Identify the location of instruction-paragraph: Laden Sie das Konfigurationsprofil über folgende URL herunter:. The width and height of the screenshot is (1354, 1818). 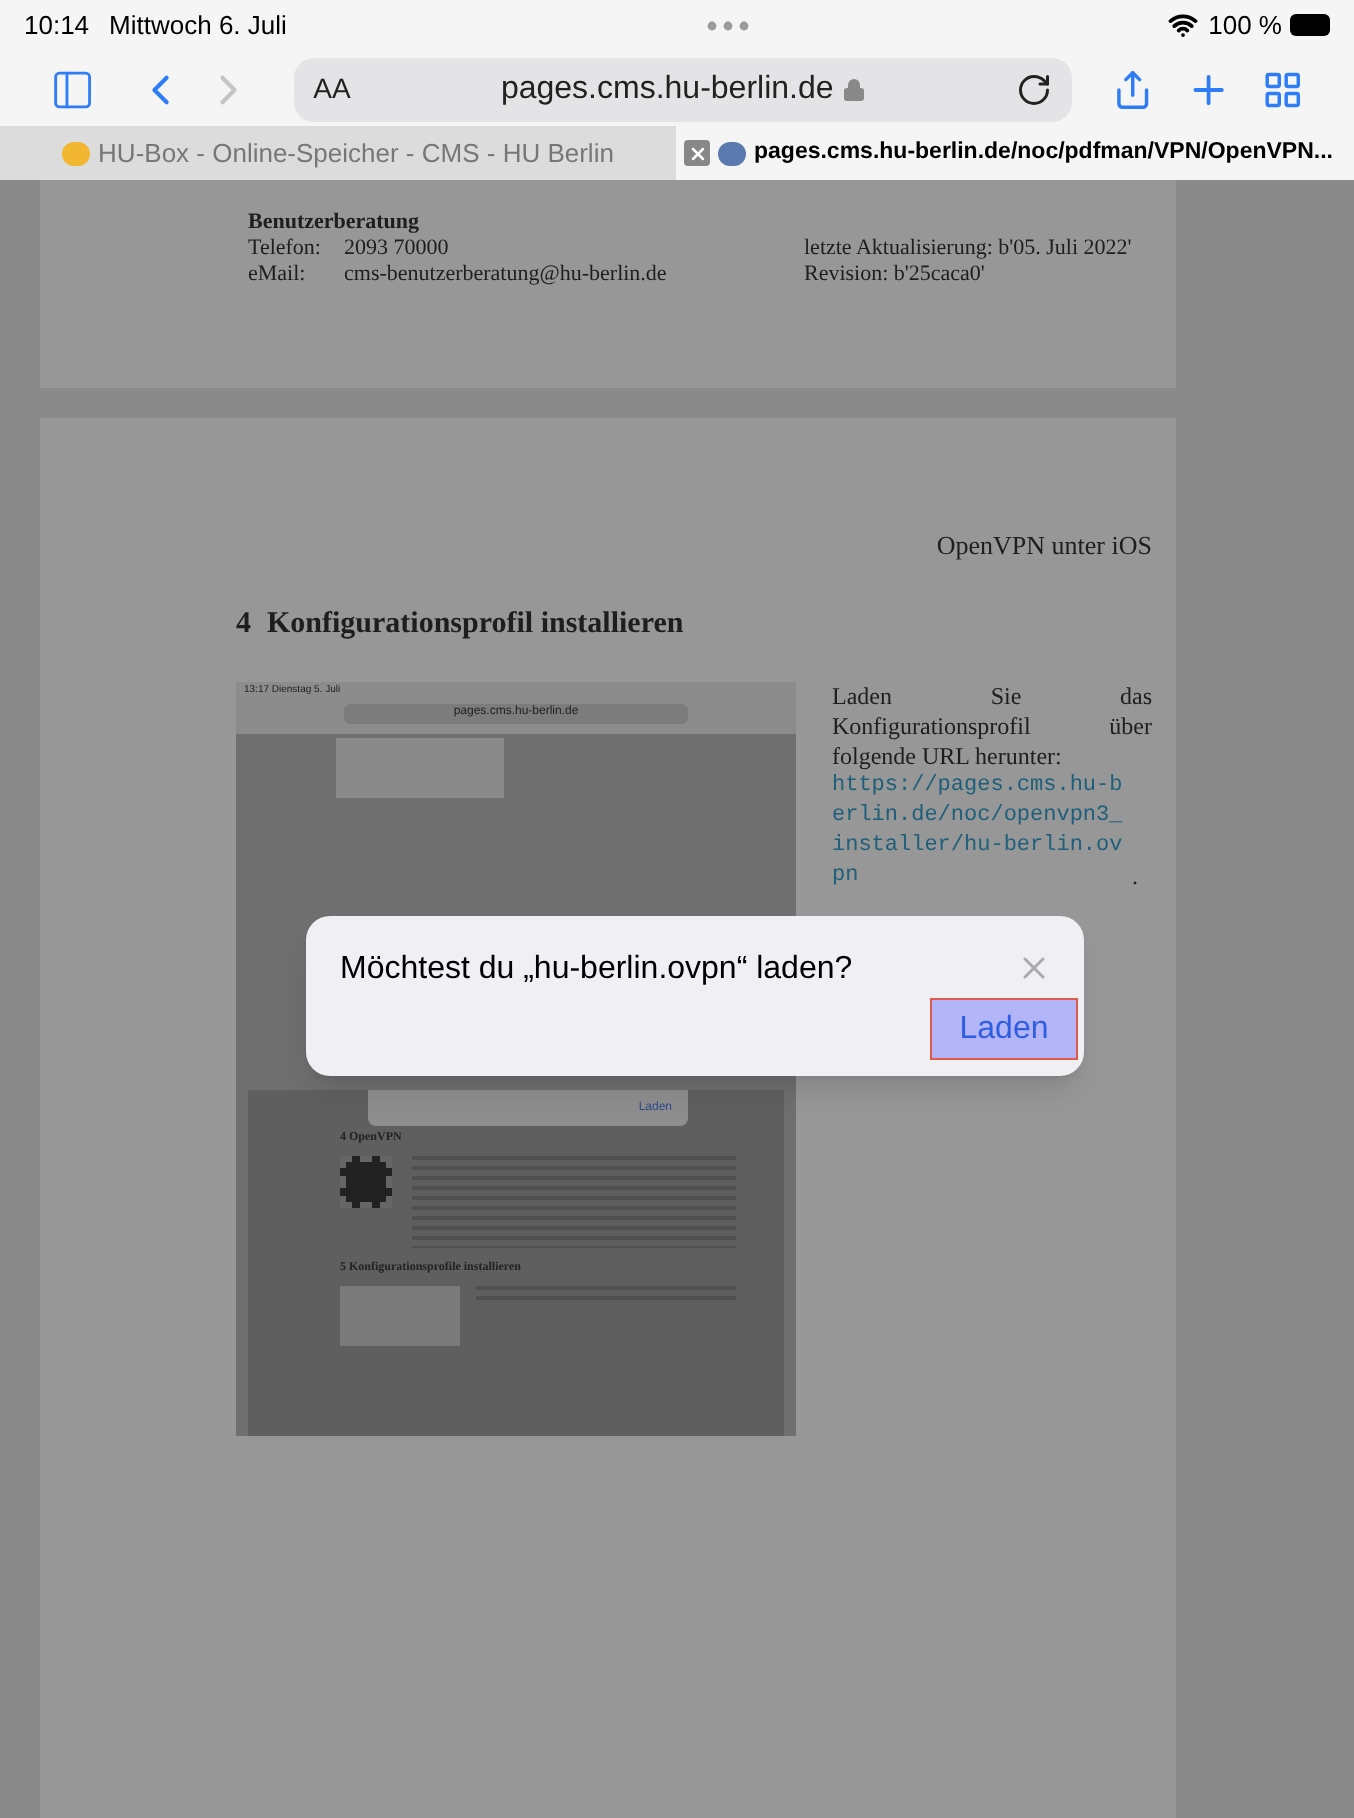
(992, 727).